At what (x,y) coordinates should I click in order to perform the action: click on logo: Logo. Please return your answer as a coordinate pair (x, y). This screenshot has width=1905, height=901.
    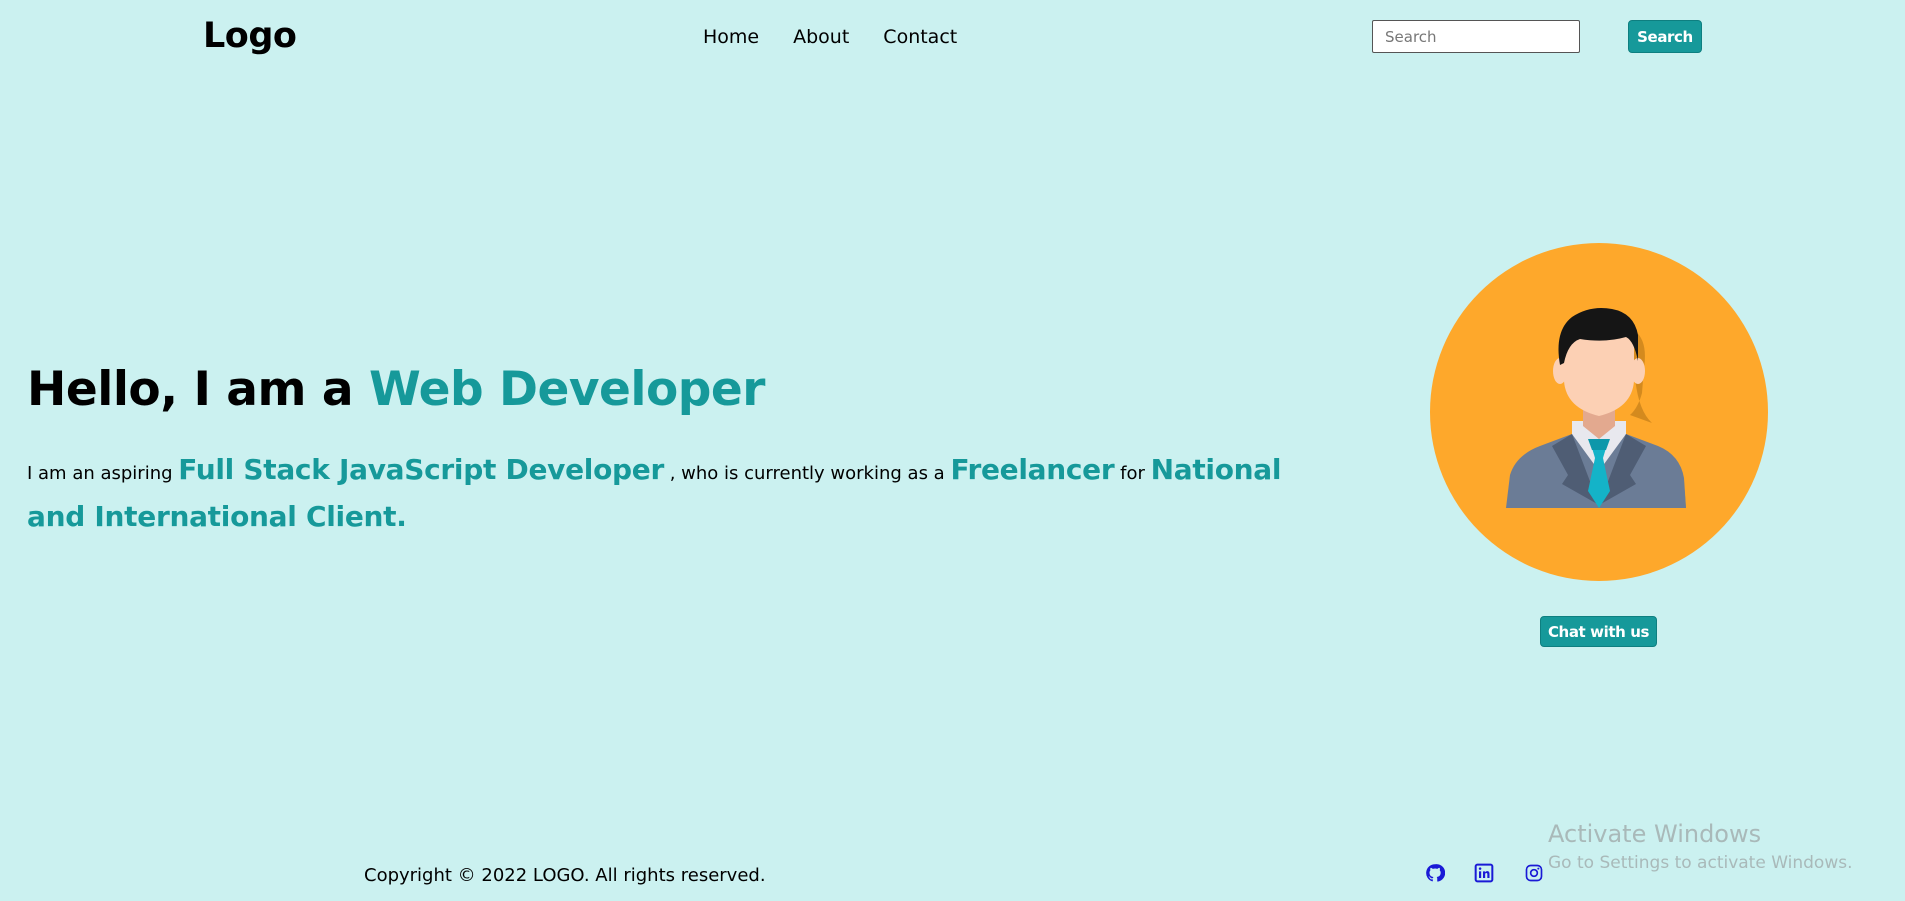
    Looking at the image, I should click on (250, 36).